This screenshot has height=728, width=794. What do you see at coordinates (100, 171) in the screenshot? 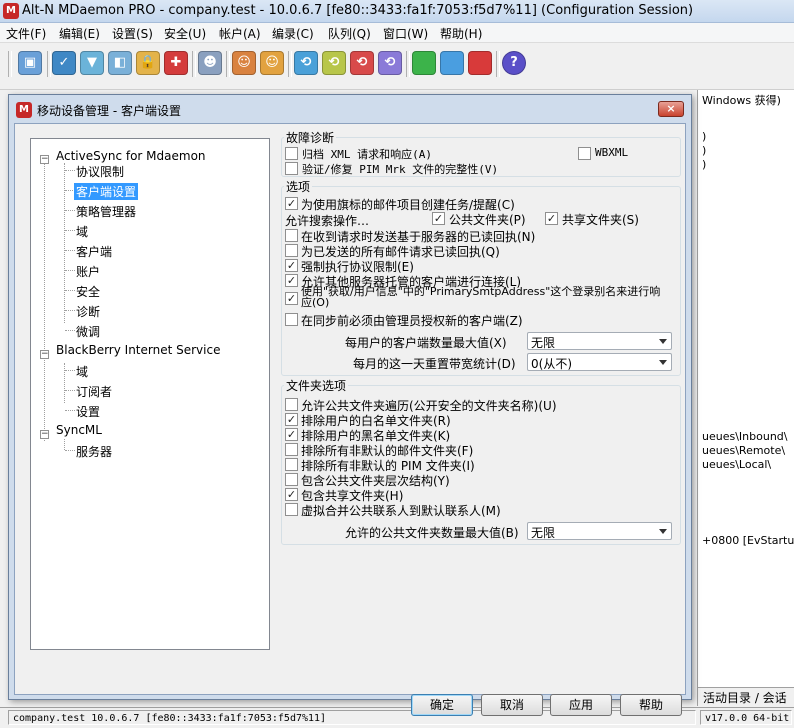
I see `tree-protocol-restrictions: 协议限制` at bounding box center [100, 171].